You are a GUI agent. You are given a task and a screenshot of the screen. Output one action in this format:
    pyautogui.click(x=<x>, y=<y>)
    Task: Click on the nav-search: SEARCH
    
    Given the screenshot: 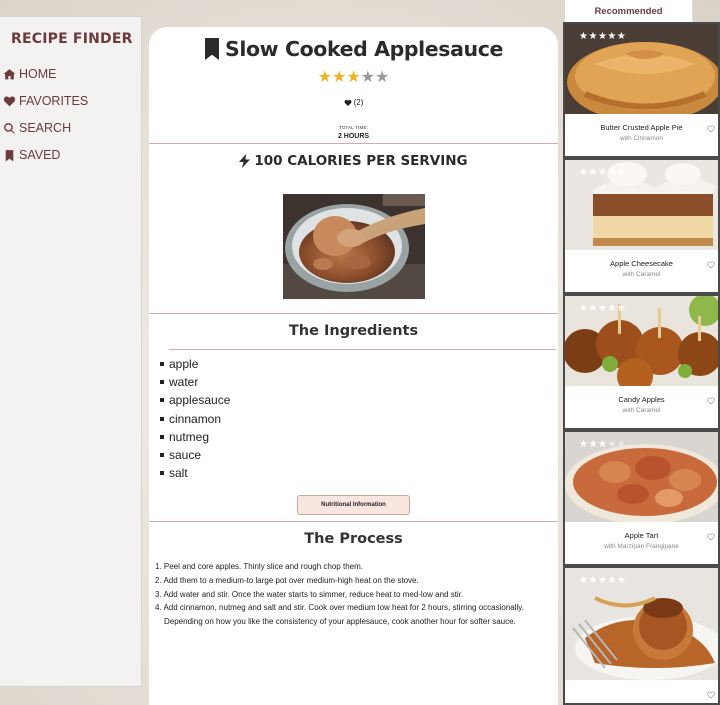 What is the action you would take?
    pyautogui.click(x=37, y=128)
    